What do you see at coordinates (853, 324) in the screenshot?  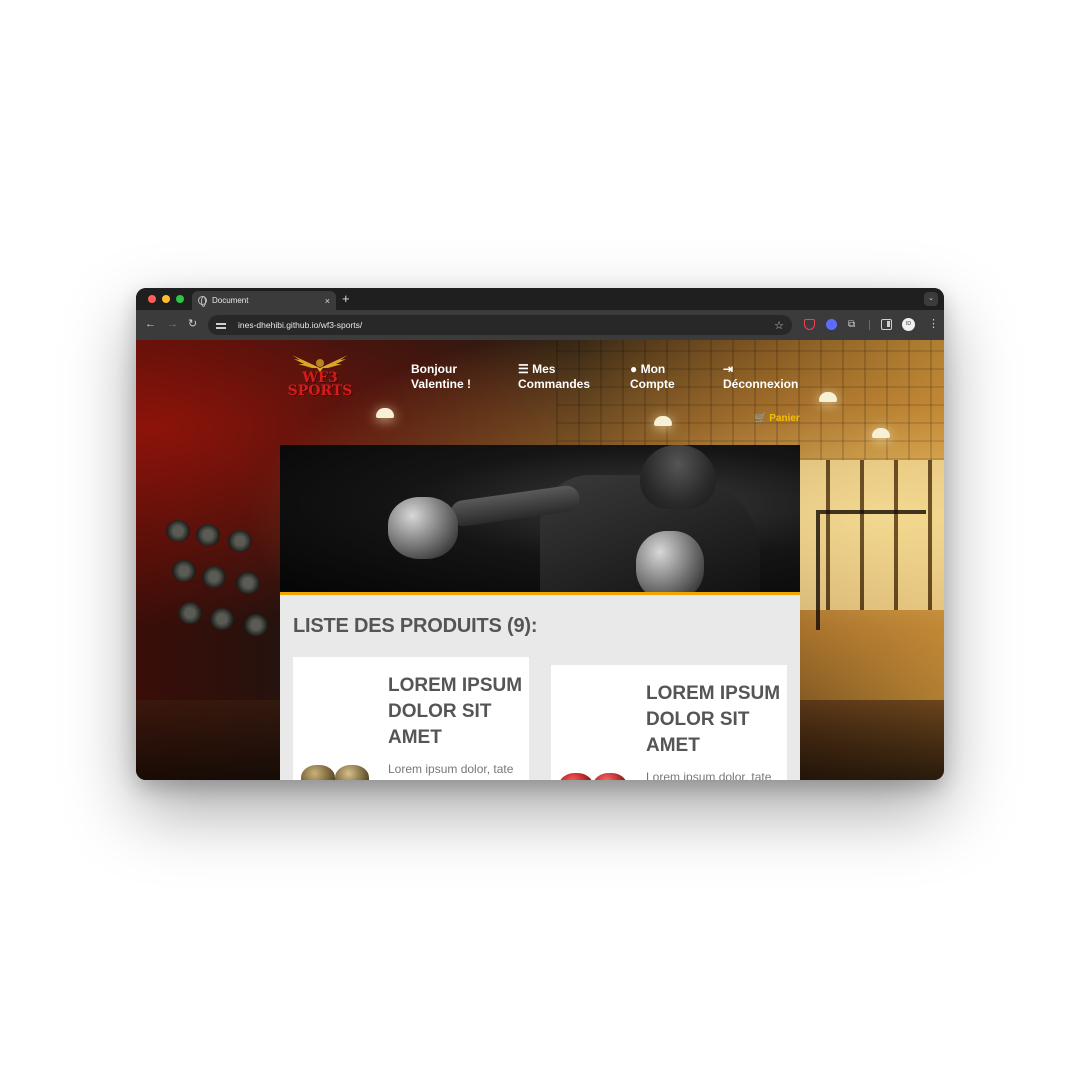 I see `extensions-puzzle-icon: ⧉` at bounding box center [853, 324].